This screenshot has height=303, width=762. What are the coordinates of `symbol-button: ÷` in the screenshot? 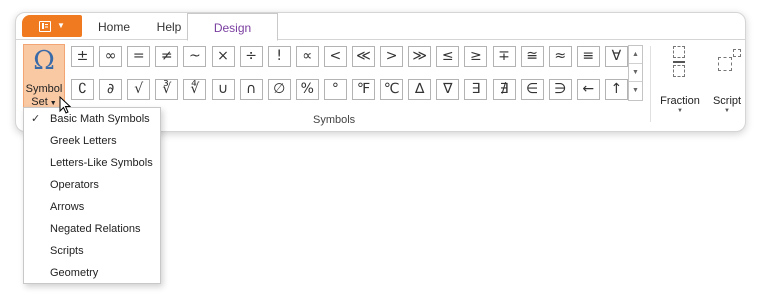 It's located at (251, 56).